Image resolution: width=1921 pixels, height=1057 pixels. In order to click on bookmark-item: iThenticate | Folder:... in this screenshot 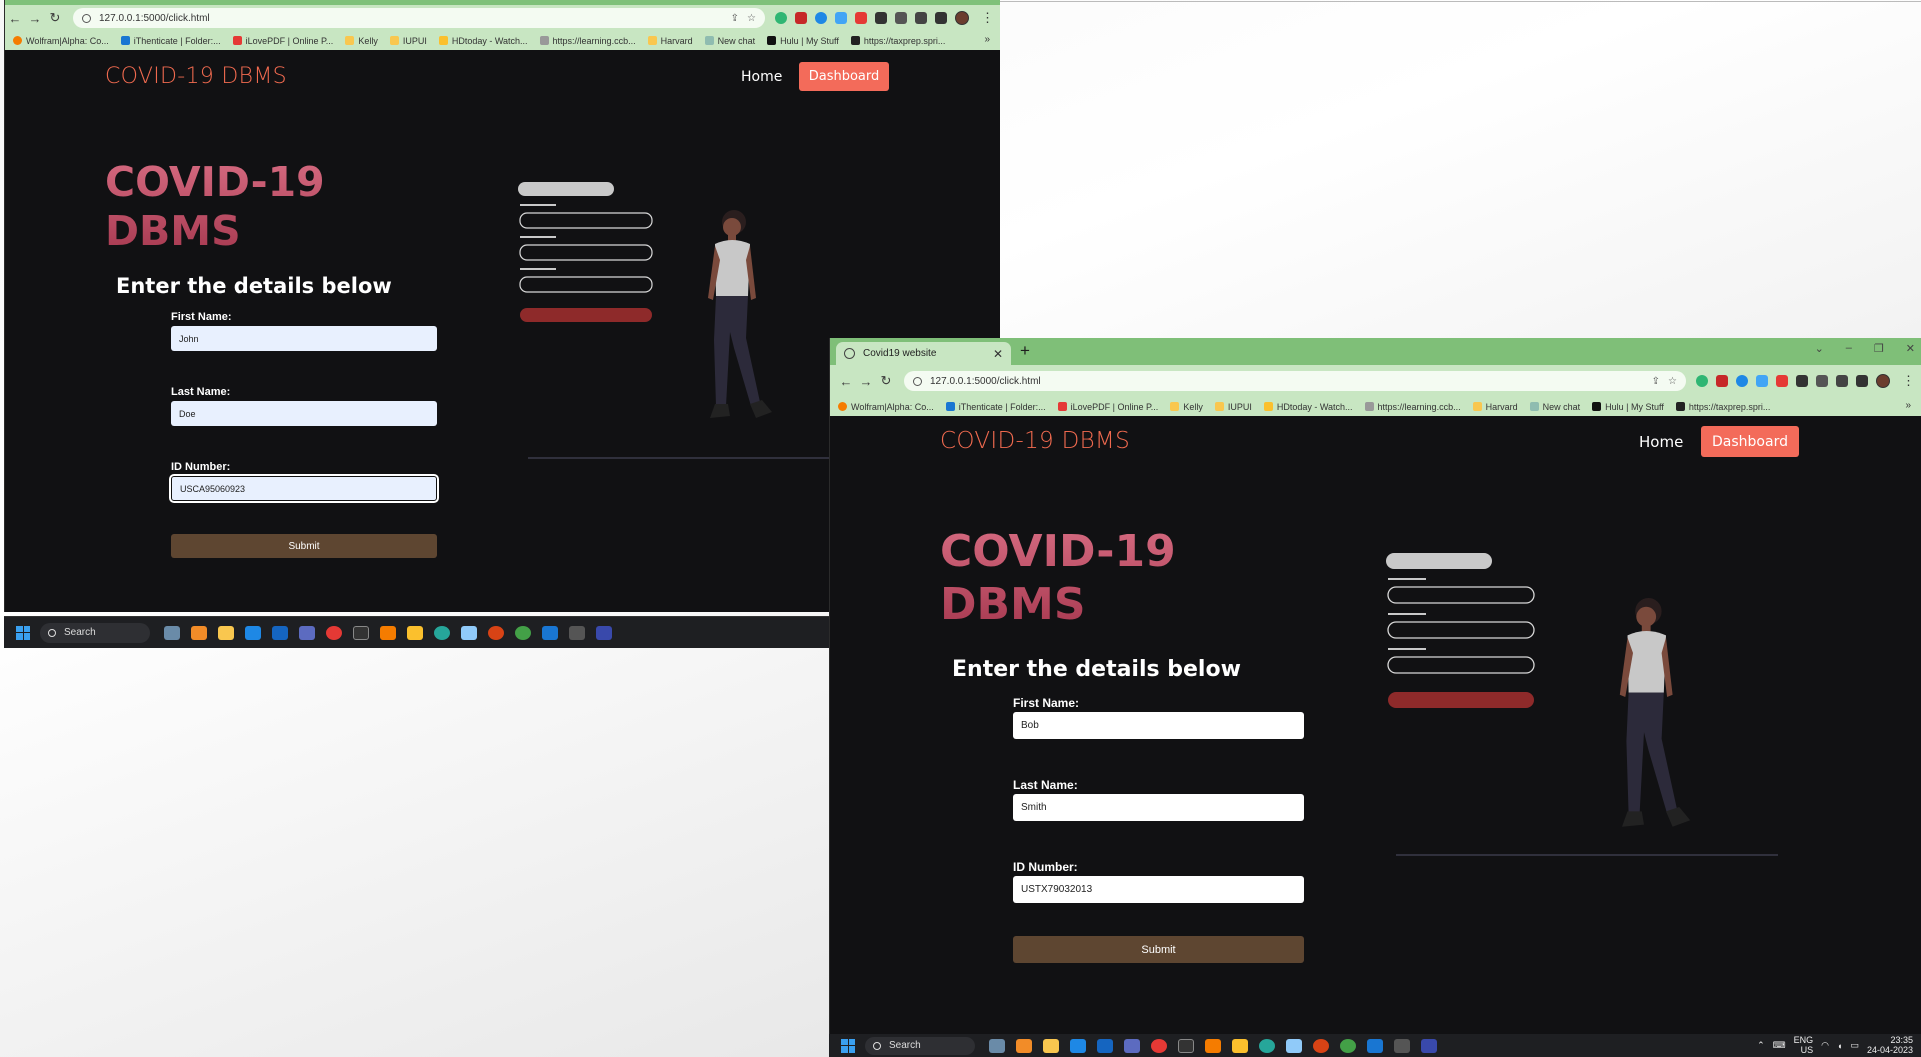, I will do `click(170, 41)`.